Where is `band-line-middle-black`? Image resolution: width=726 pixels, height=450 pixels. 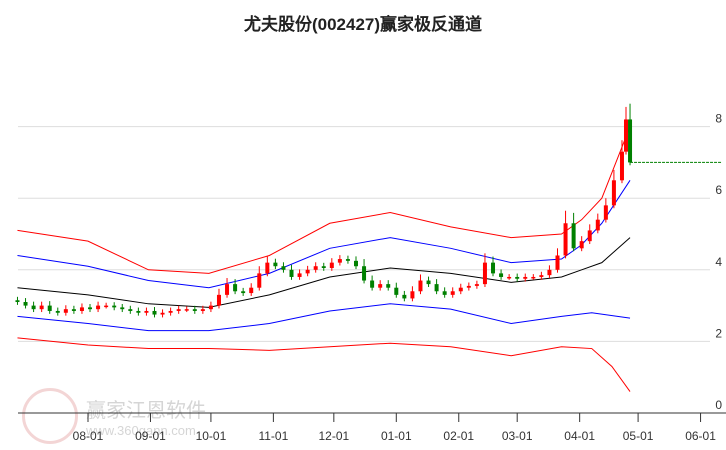 band-line-middle-black is located at coordinates (324, 272).